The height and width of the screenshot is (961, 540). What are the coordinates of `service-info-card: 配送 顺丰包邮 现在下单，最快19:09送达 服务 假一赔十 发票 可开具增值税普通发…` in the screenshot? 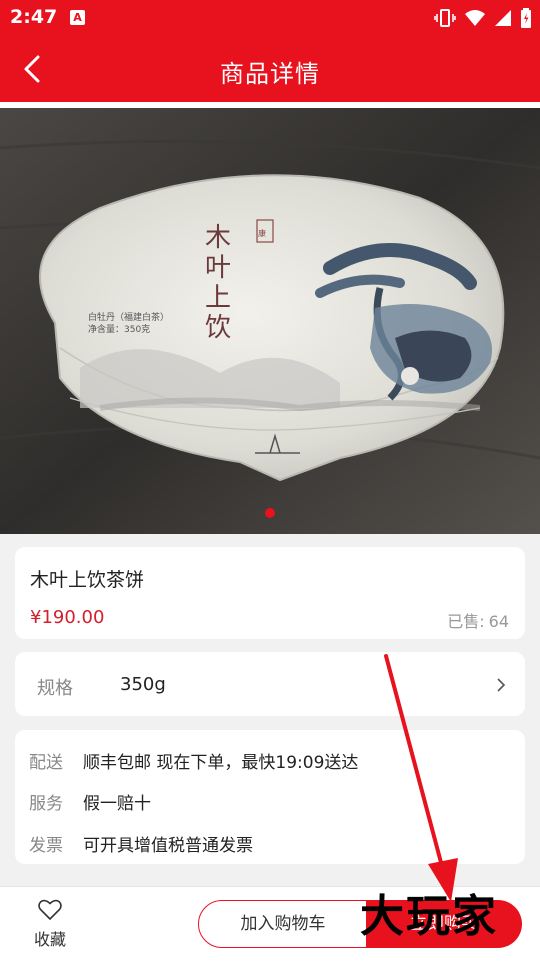 It's located at (270, 797).